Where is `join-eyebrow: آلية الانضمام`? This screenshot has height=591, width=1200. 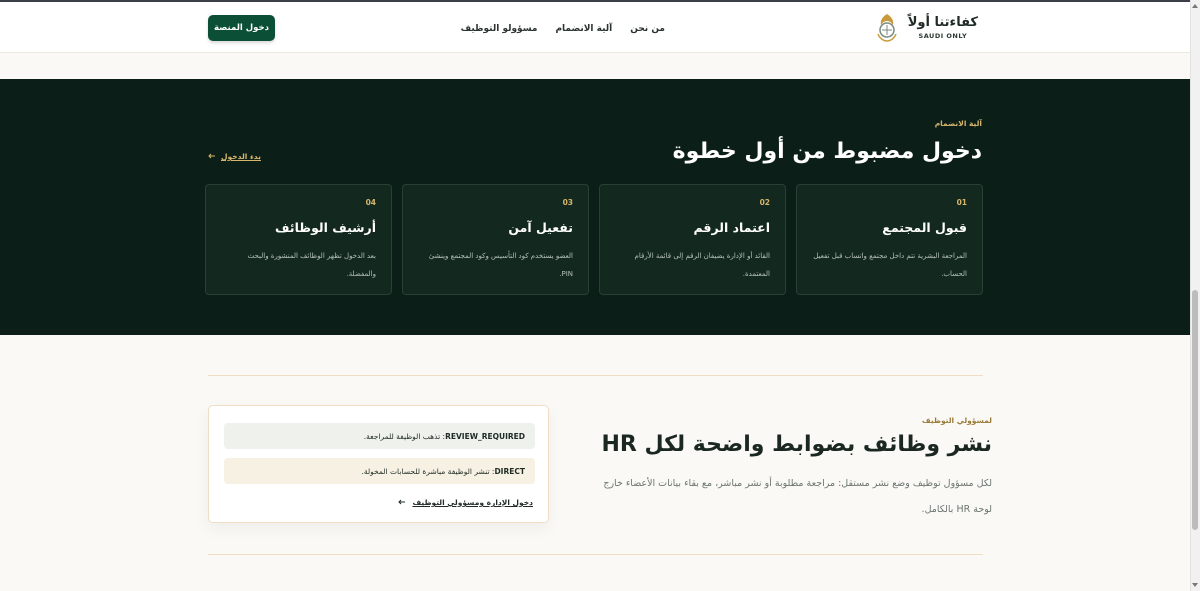 join-eyebrow: آلية الانضمام is located at coordinates (958, 123).